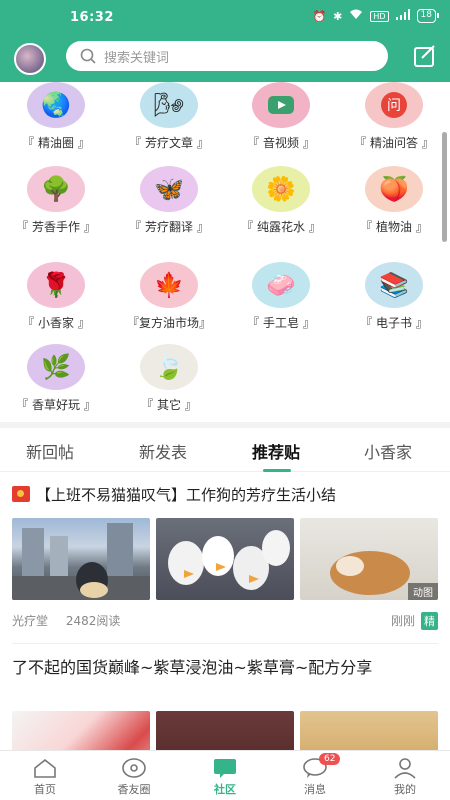 The width and height of the screenshot is (450, 800). I want to click on category-label: 『 精油问答 』, so click(394, 143).